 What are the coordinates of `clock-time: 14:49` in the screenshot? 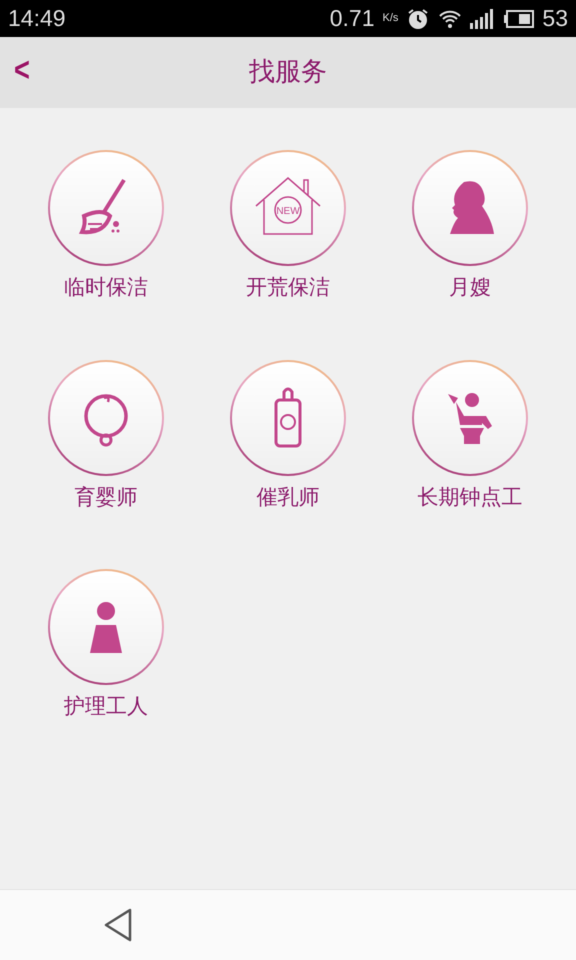 It's located at (37, 19).